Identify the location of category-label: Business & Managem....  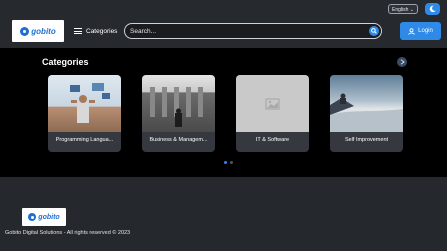
(178, 140).